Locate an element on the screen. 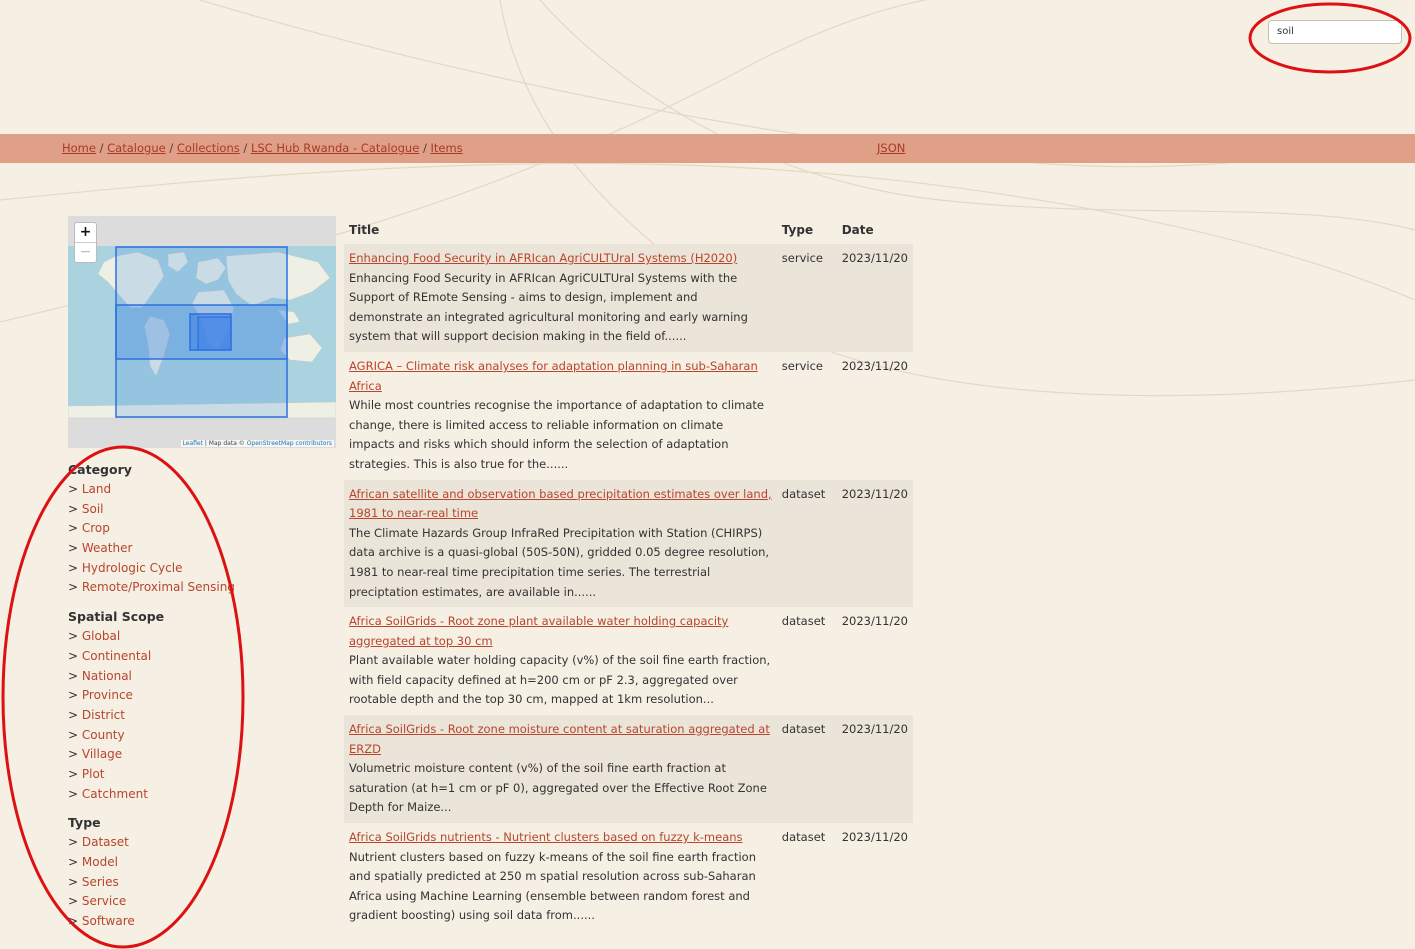  facet-item: > Soil is located at coordinates (86, 508).